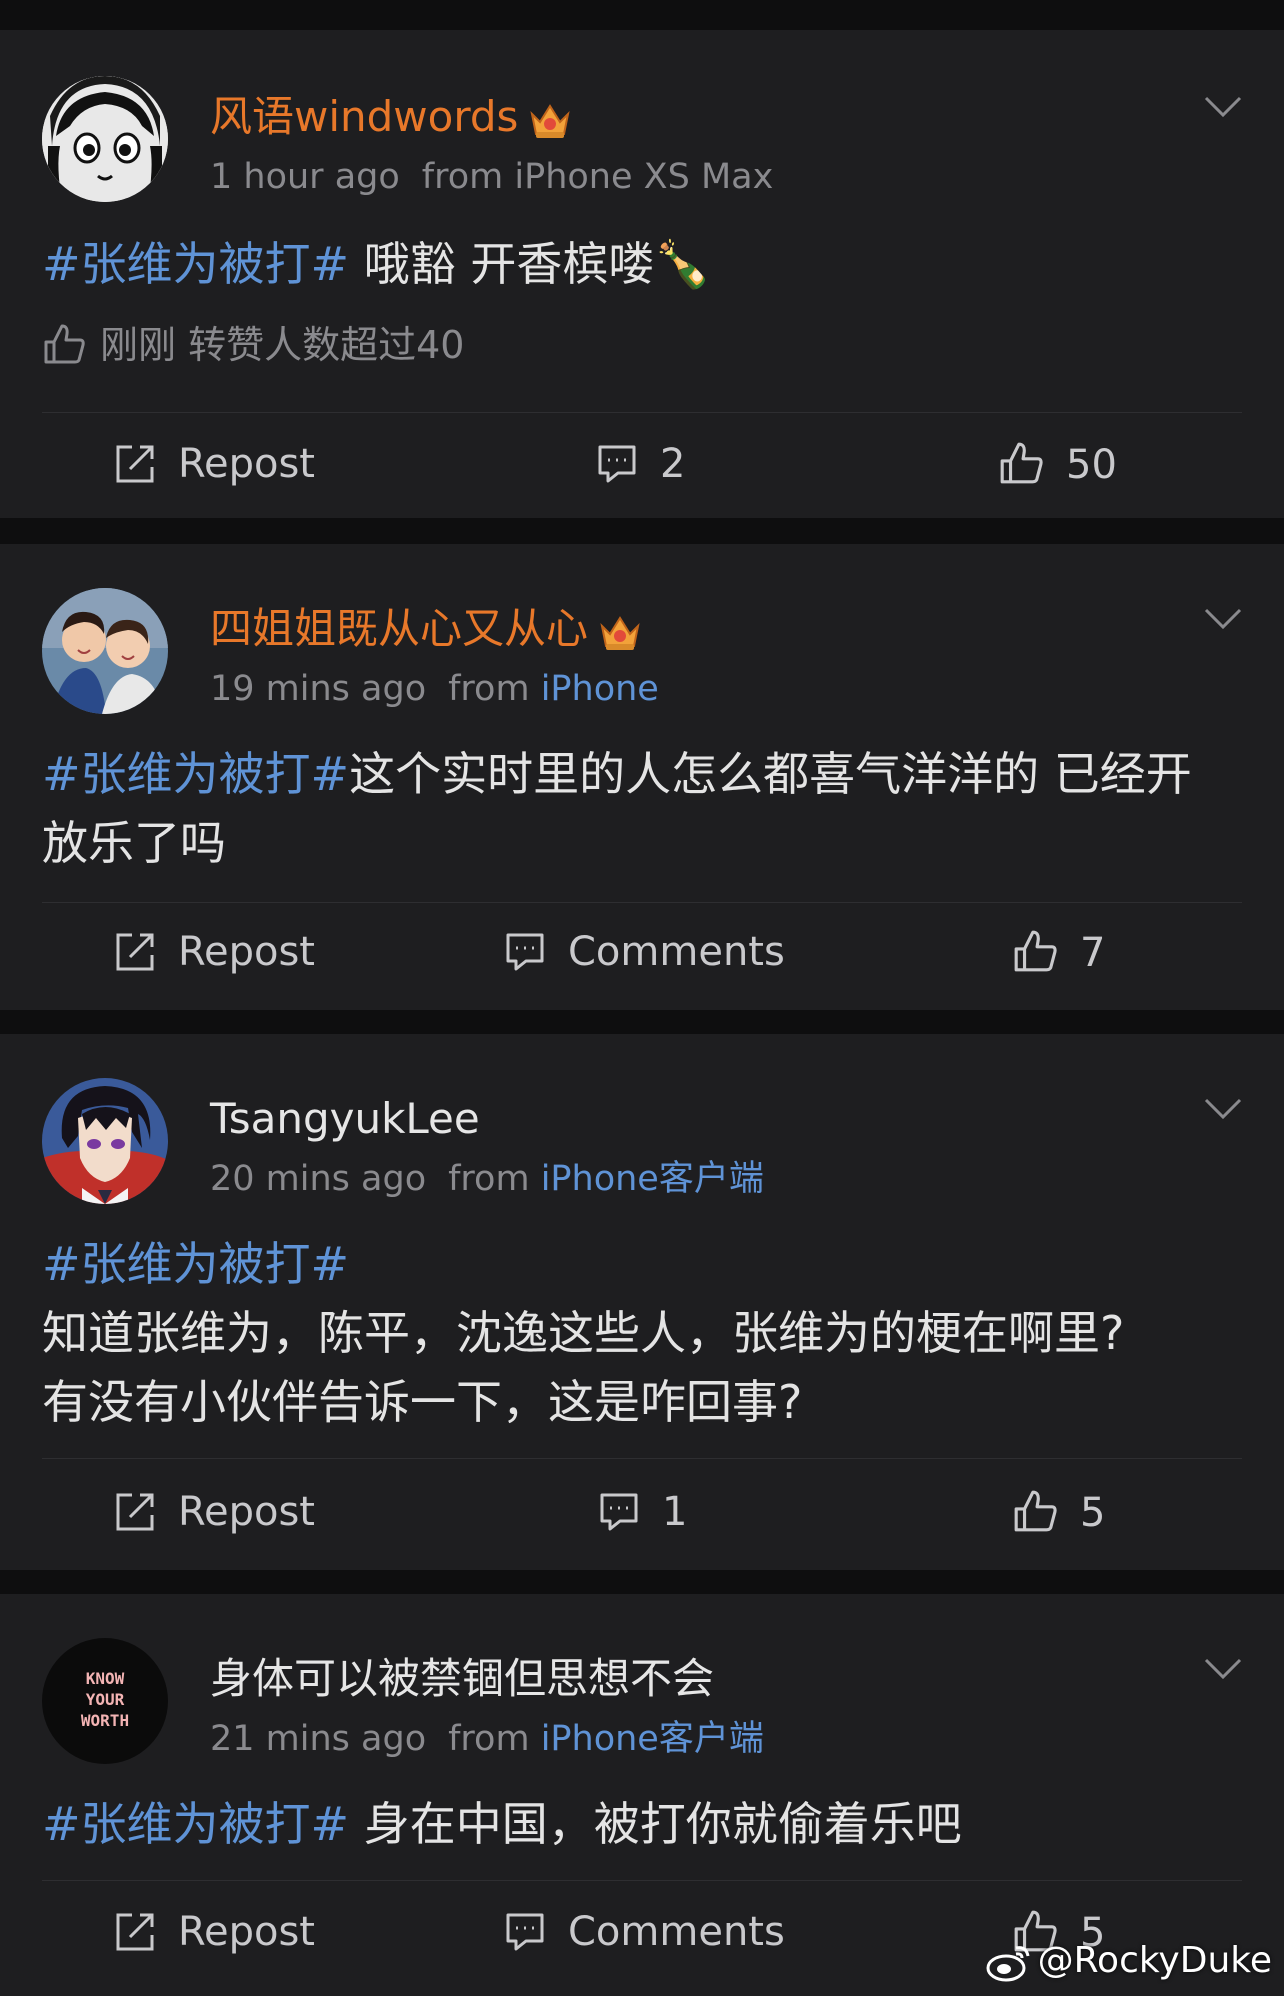 This screenshot has width=1284, height=1996. I want to click on watermark: @RockyDuke, so click(1129, 1961).